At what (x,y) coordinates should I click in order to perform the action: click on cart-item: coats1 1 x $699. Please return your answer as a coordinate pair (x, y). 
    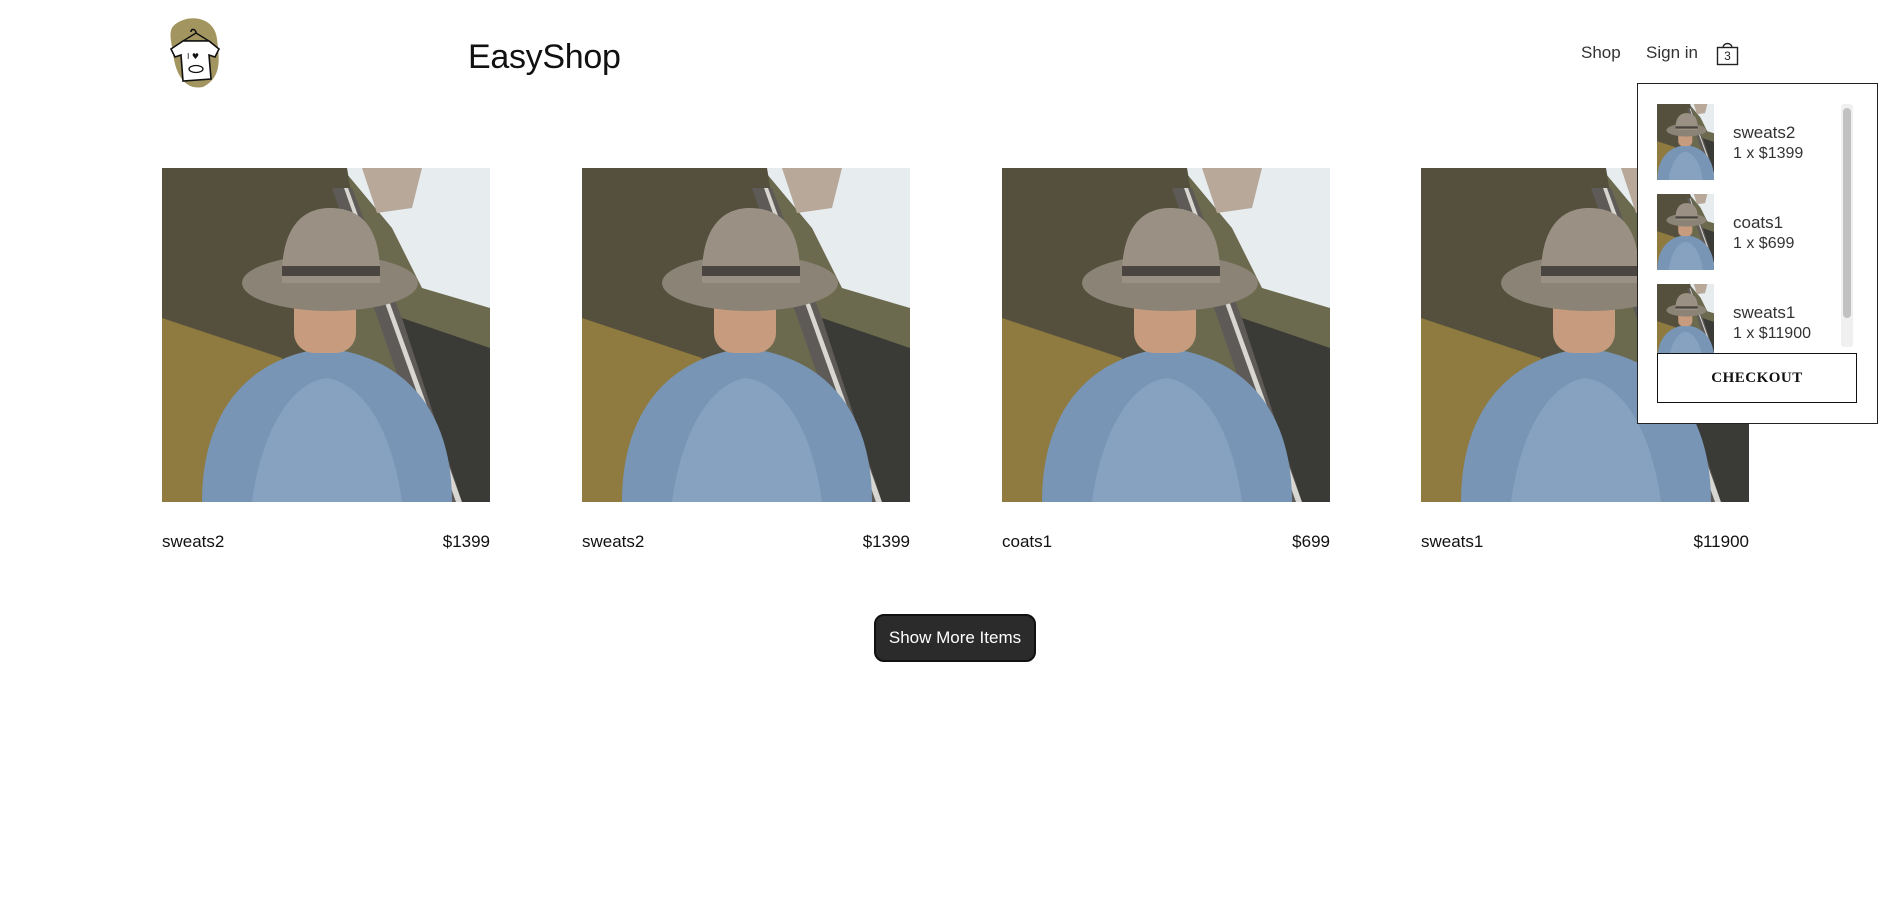
    Looking at the image, I should click on (1747, 232).